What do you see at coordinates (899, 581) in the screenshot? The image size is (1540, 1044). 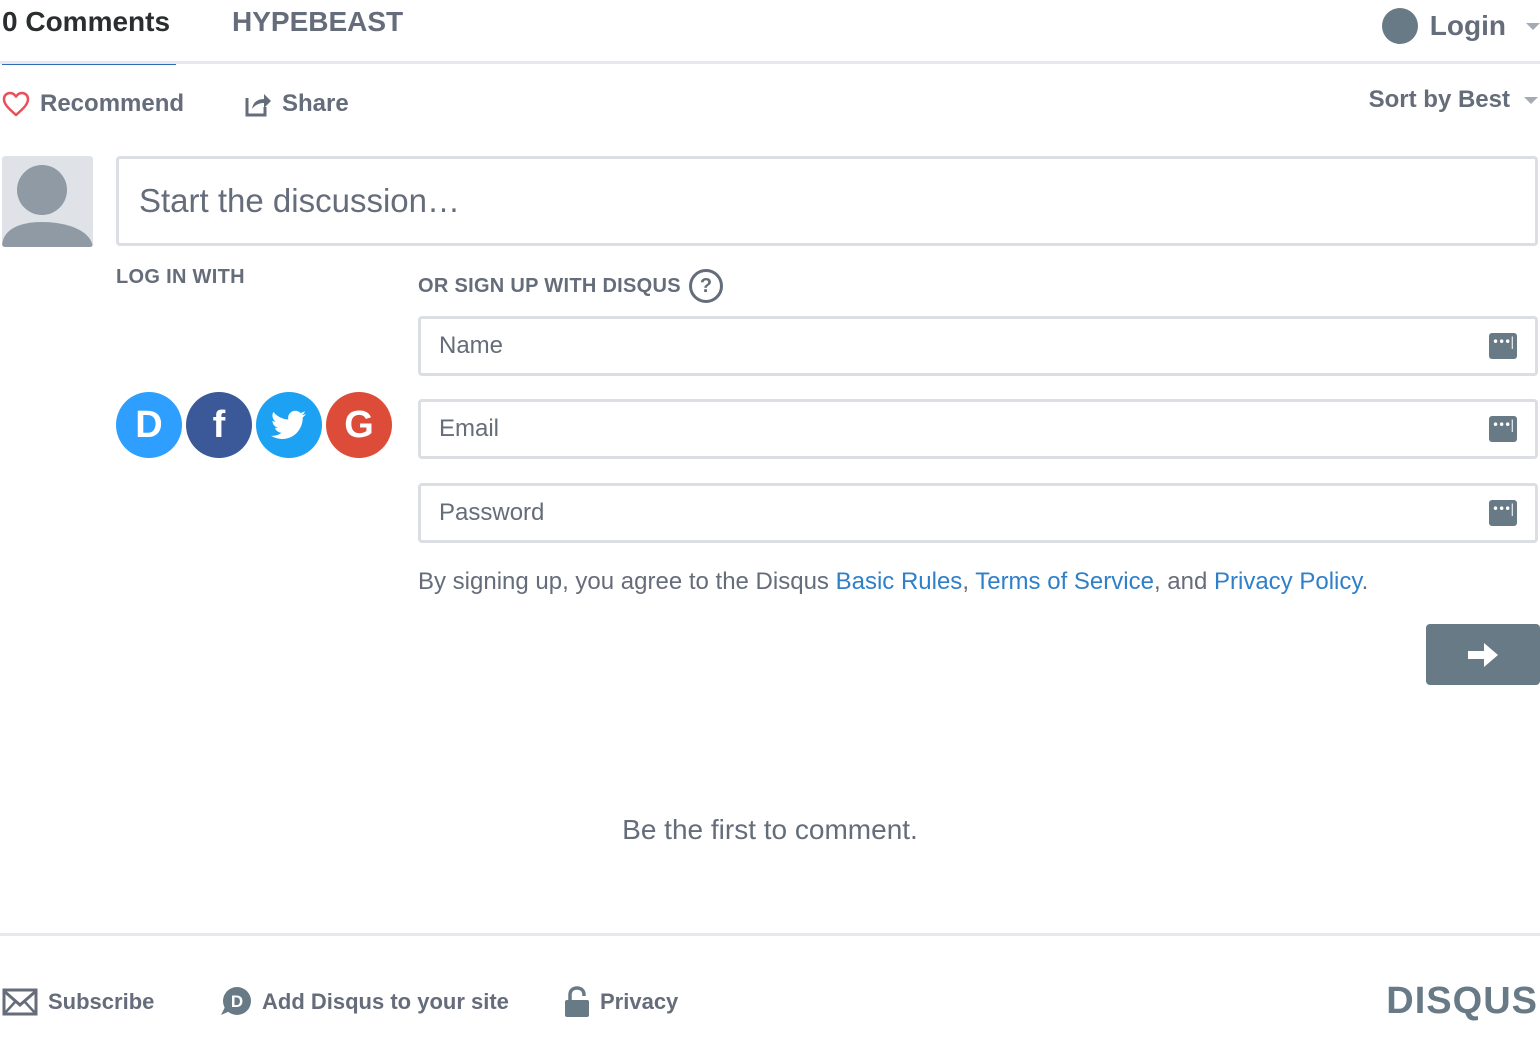 I see `basic-rules-link: Basic Rules` at bounding box center [899, 581].